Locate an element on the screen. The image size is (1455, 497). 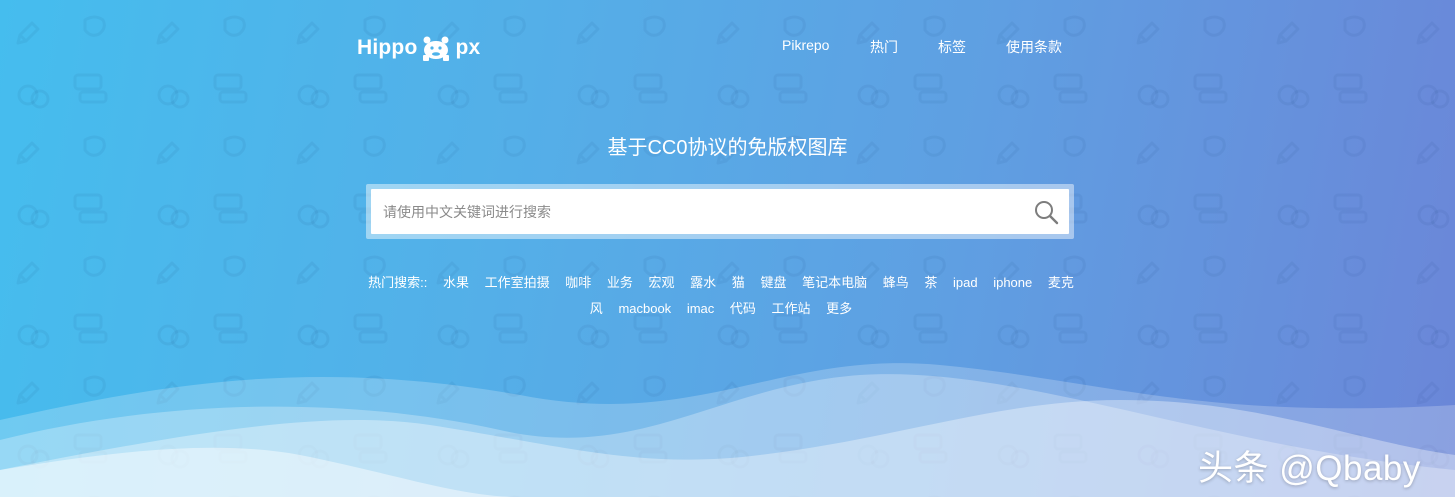
hot-searches-label: 热门搜索:: is located at coordinates (398, 282).